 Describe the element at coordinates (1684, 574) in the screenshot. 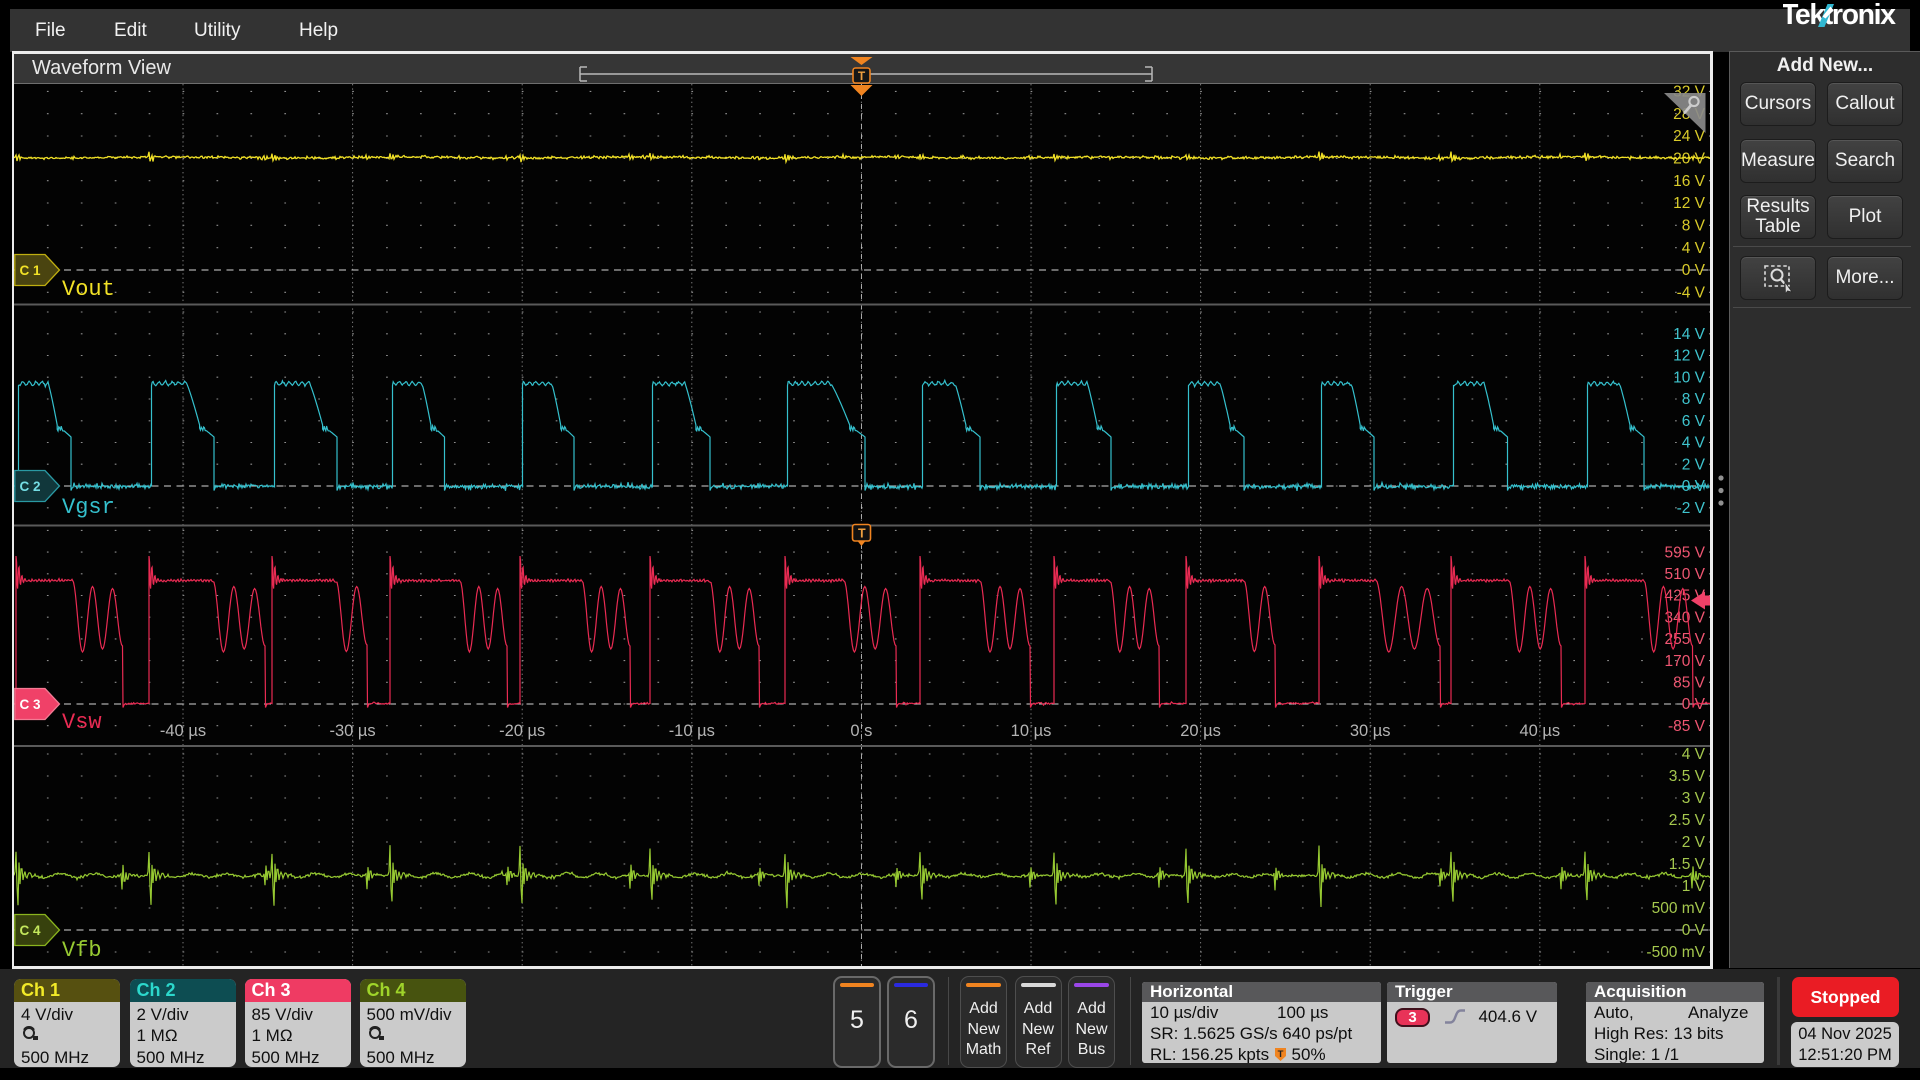

I see `svg-text: 510 V` at that location.